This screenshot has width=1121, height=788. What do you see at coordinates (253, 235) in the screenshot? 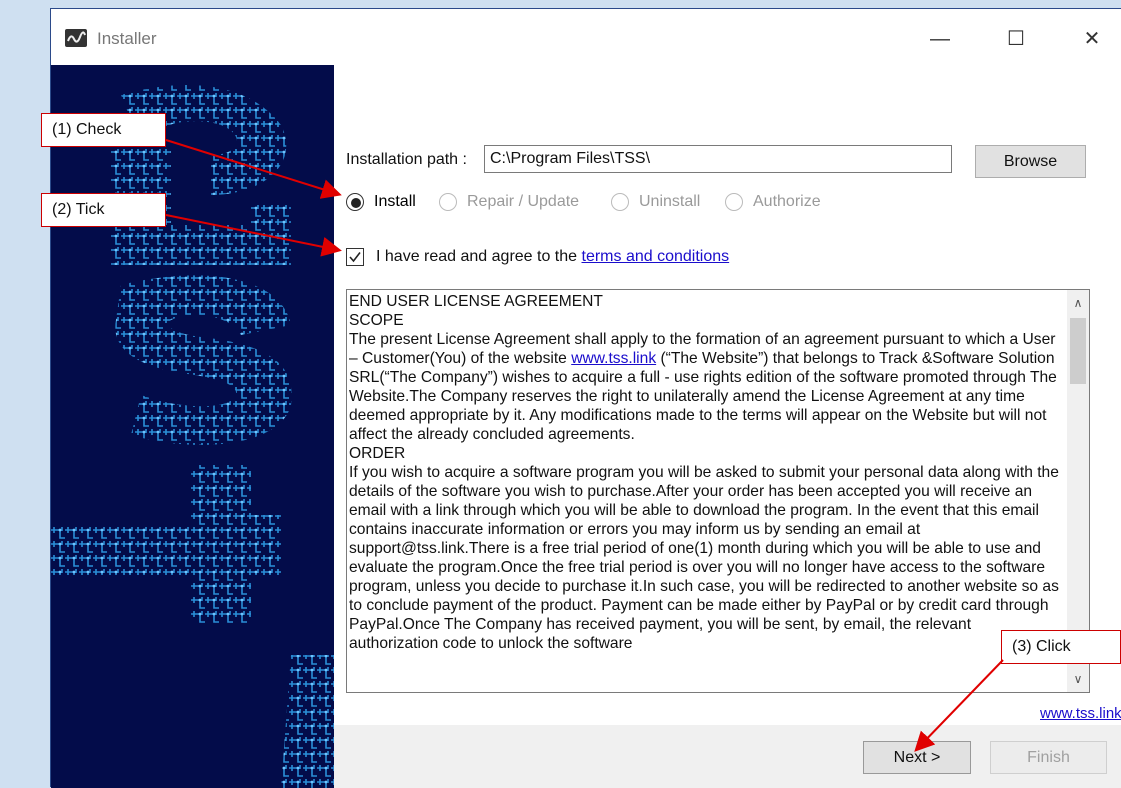
I see `arrow-to-agree-checkbox` at bounding box center [253, 235].